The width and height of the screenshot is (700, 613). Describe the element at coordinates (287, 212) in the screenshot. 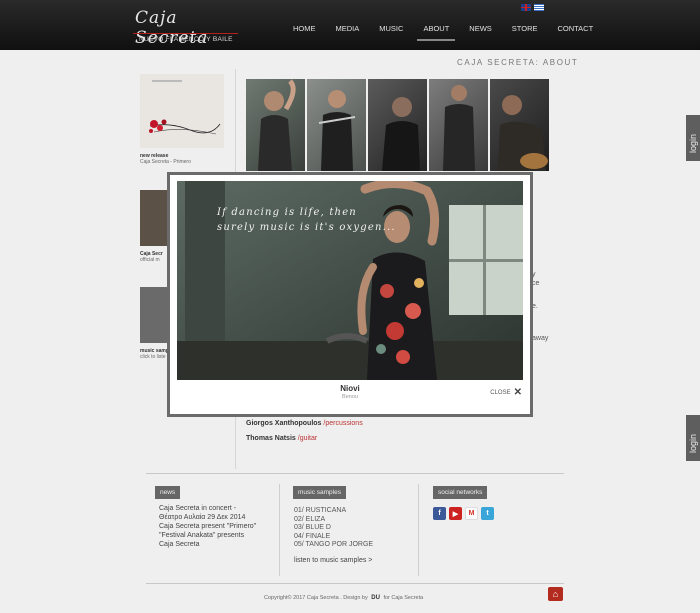

I see `quote-line: If dancing is life, then` at that location.